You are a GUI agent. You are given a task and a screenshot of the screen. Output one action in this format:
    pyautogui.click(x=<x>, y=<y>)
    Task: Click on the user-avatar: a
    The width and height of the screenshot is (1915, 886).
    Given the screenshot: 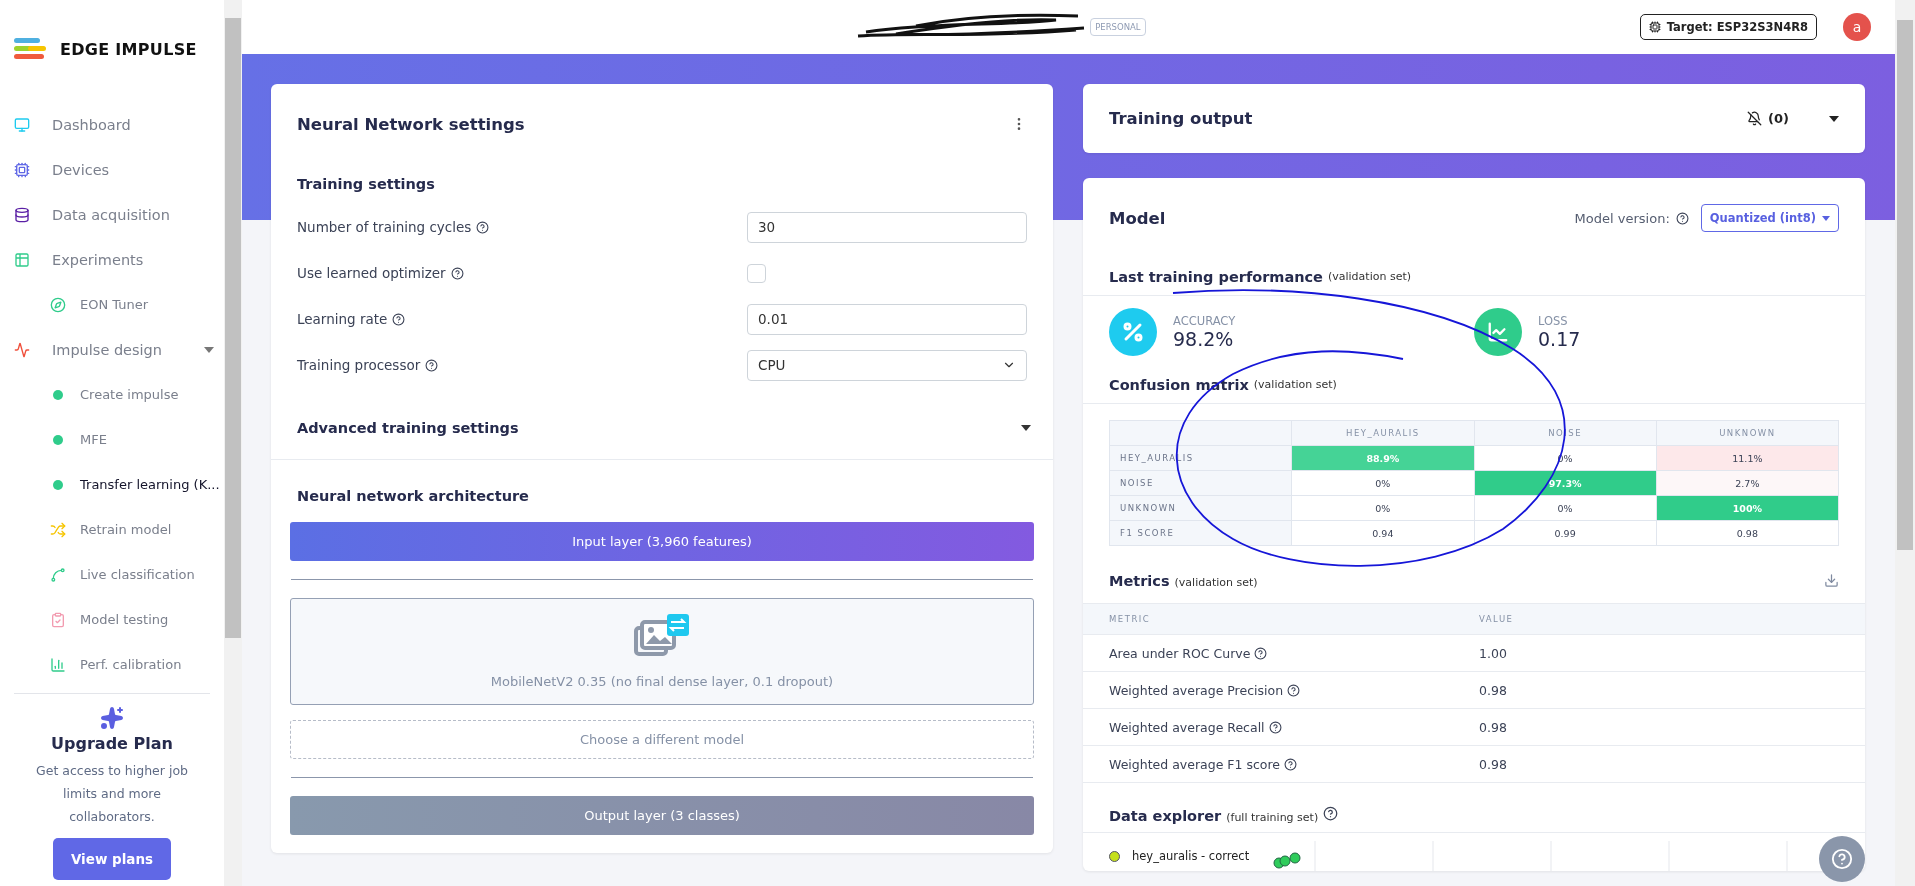 What is the action you would take?
    pyautogui.click(x=1857, y=27)
    